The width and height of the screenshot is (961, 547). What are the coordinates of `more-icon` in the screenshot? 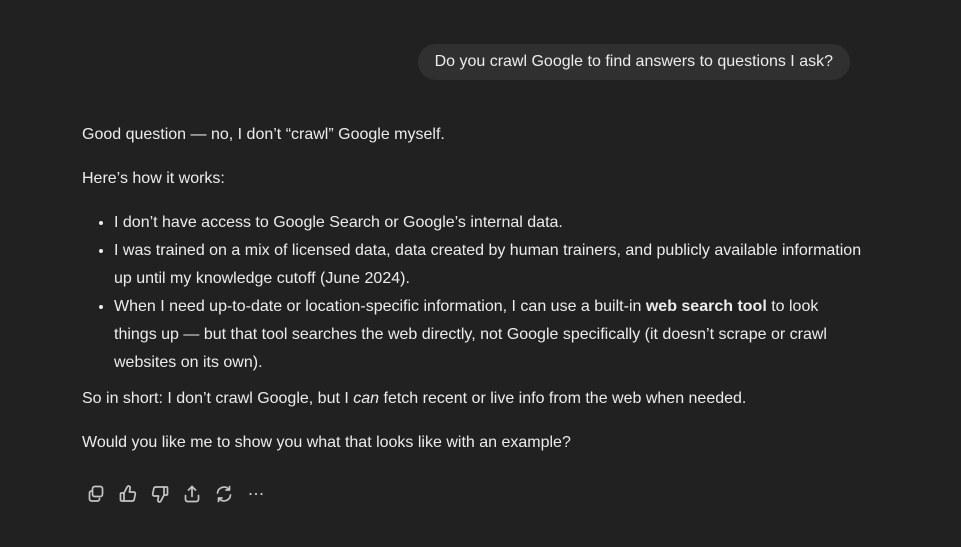 It's located at (256, 494).